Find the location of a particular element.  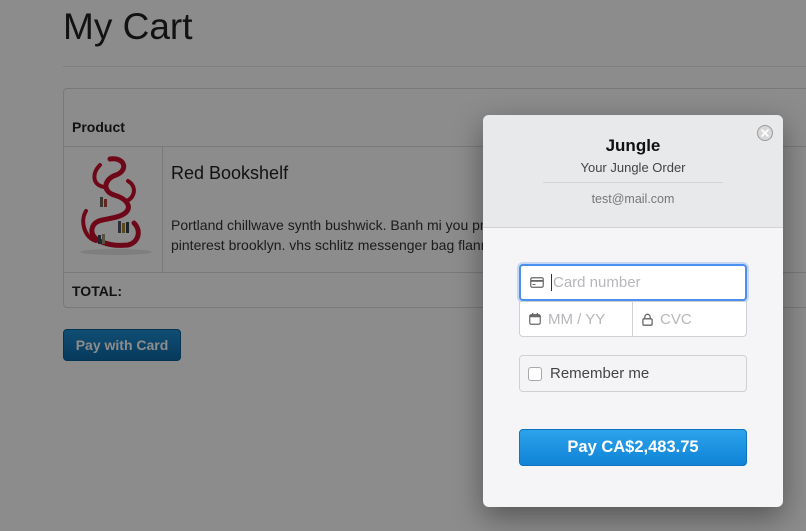

remember-me-label: Remember me is located at coordinates (600, 373).